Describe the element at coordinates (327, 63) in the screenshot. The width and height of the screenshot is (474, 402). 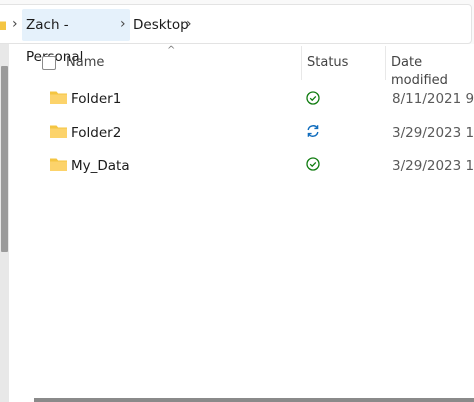
I see `column-header-status: Status` at that location.